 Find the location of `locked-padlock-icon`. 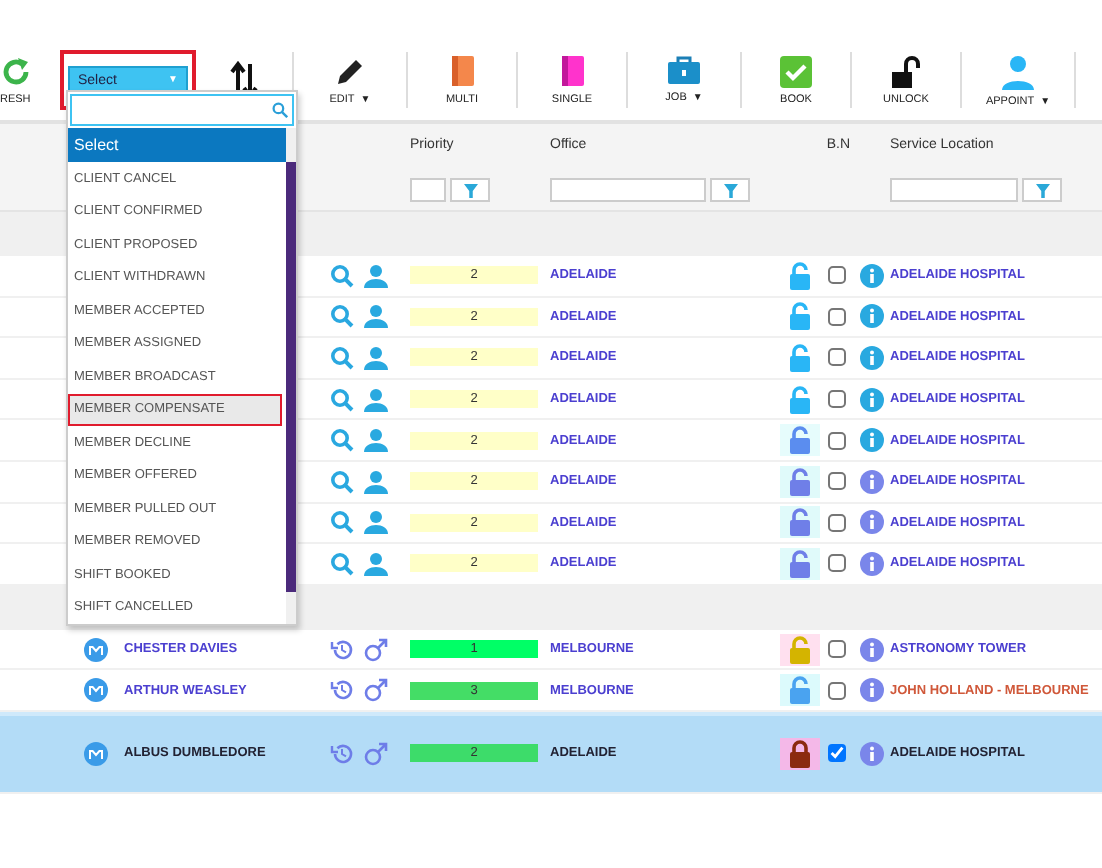

locked-padlock-icon is located at coordinates (800, 753).